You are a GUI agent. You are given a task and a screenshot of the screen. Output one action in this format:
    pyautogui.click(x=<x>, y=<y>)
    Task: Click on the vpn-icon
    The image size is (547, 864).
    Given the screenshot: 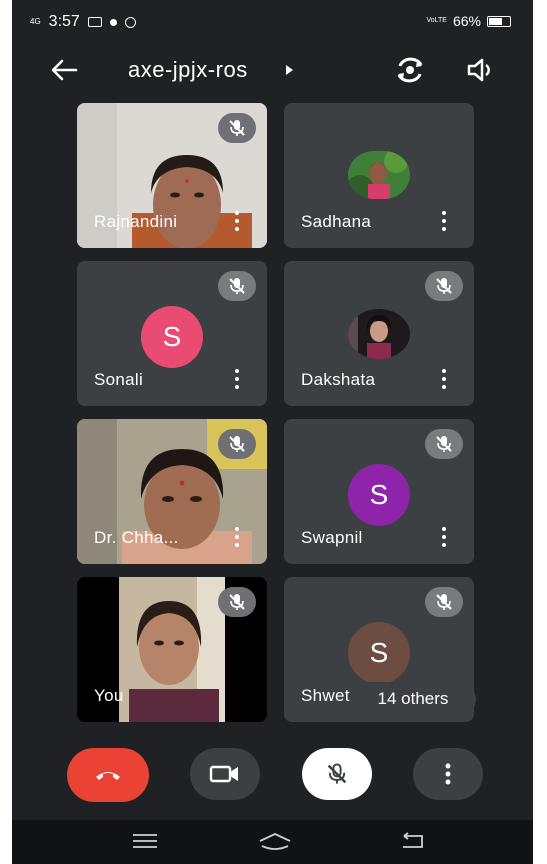 What is the action you would take?
    pyautogui.click(x=130, y=22)
    